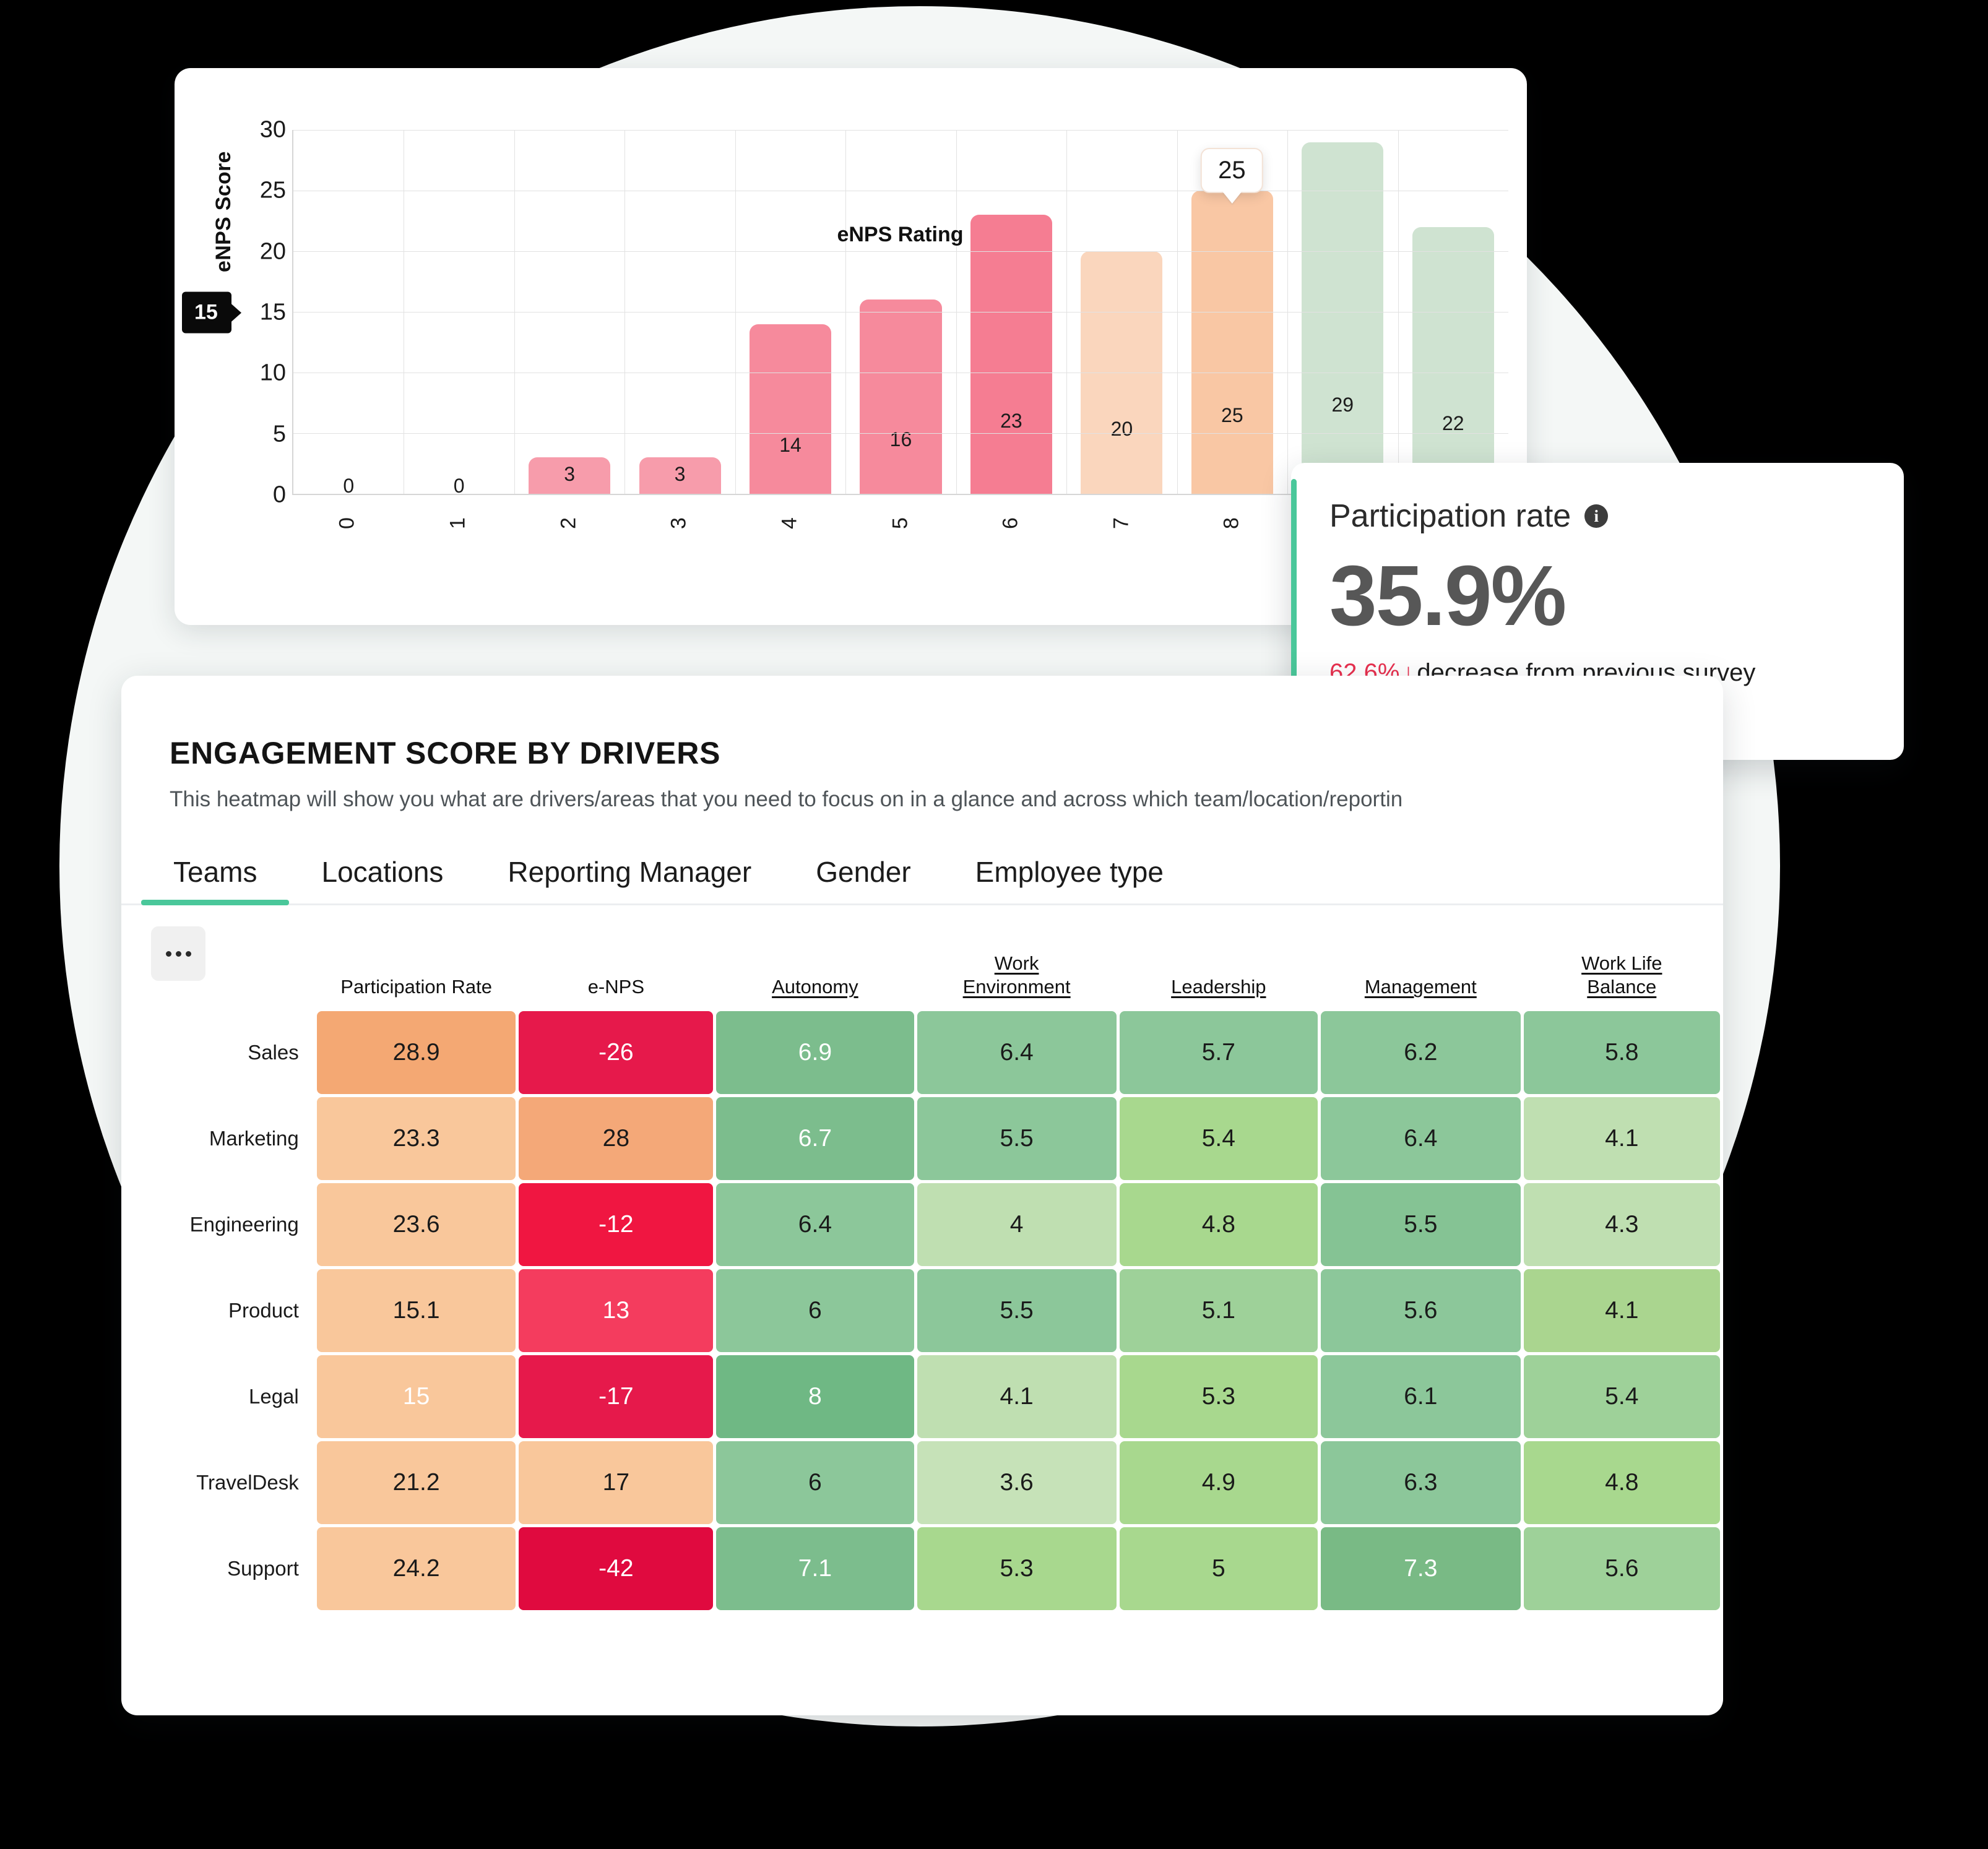  Describe the element at coordinates (1622, 1052) in the screenshot. I see `heatmap-cell: 5.8` at that location.